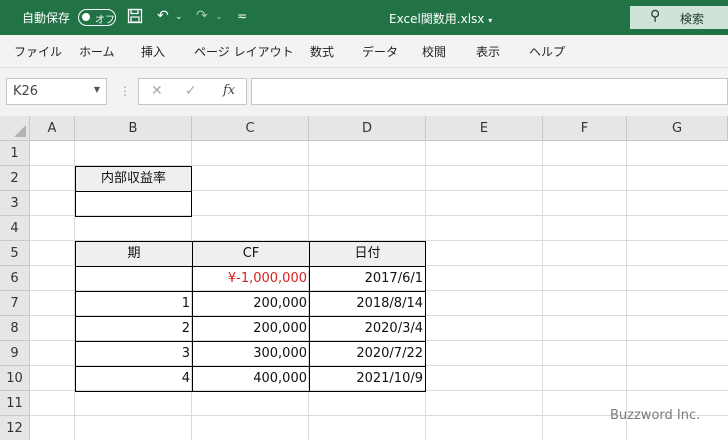 This screenshot has height=440, width=728. Describe the element at coordinates (15, 378) in the screenshot. I see `row-header-10: 10` at that location.